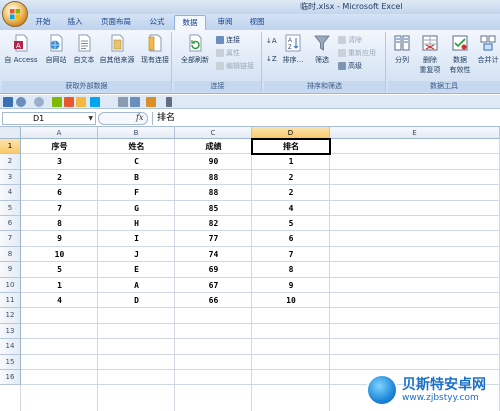 The image size is (500, 411). I want to click on table-icon, so click(135, 102).